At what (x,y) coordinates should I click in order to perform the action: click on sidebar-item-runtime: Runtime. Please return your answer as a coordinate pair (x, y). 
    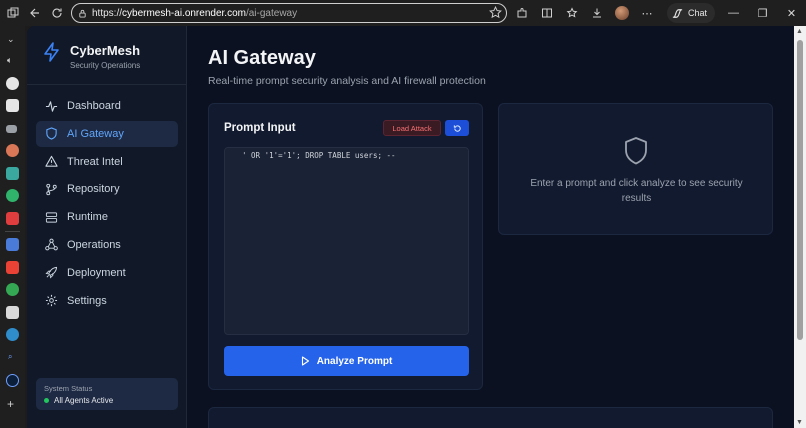
    Looking at the image, I should click on (107, 217).